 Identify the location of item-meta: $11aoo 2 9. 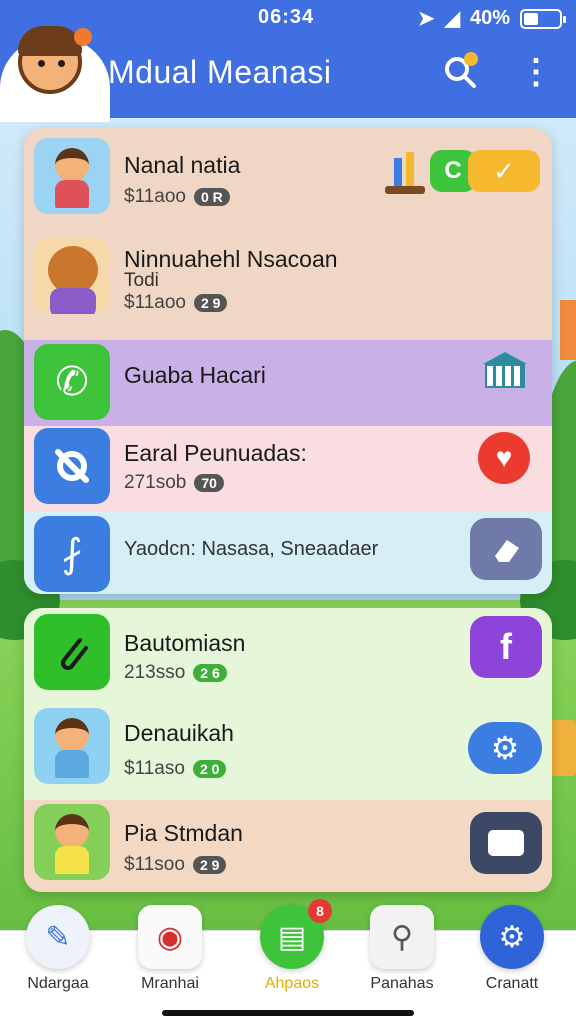
(176, 303).